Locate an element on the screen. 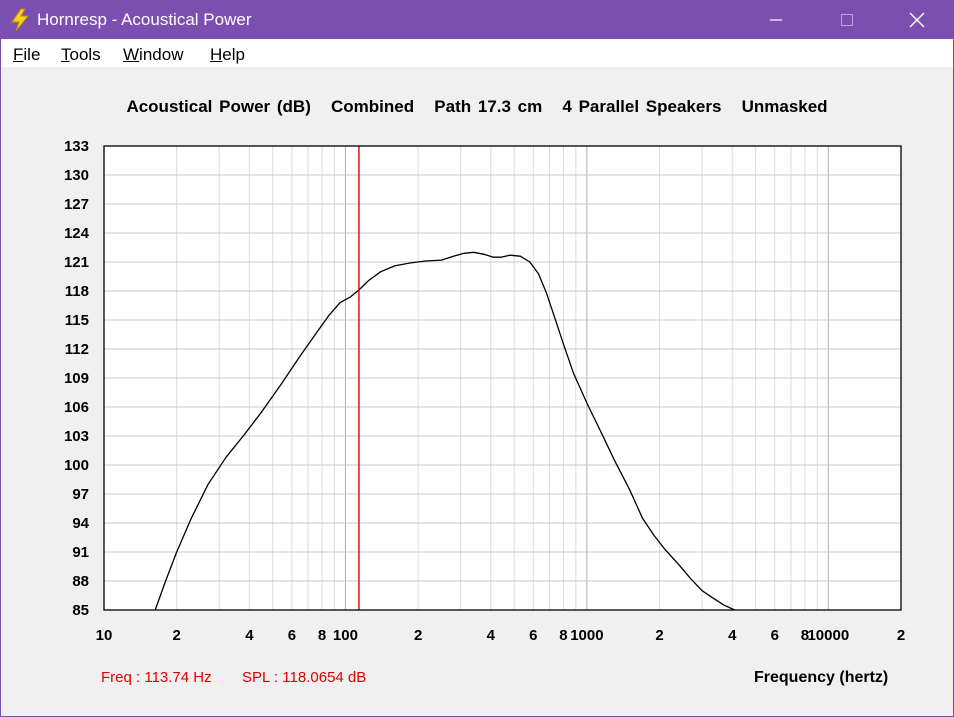  y-tick-label: 106 is located at coordinates (76, 407).